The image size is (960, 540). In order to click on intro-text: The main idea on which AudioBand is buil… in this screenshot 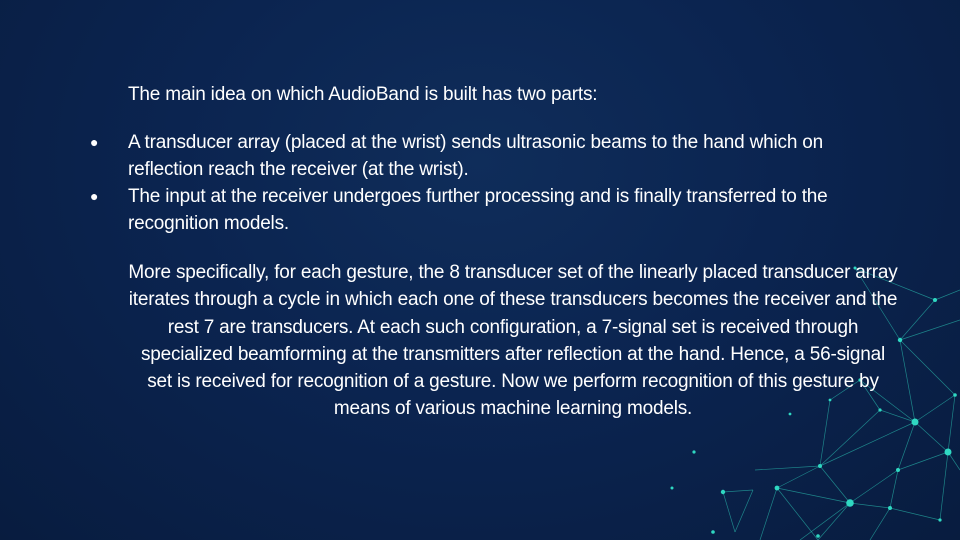, I will do `click(363, 94)`.